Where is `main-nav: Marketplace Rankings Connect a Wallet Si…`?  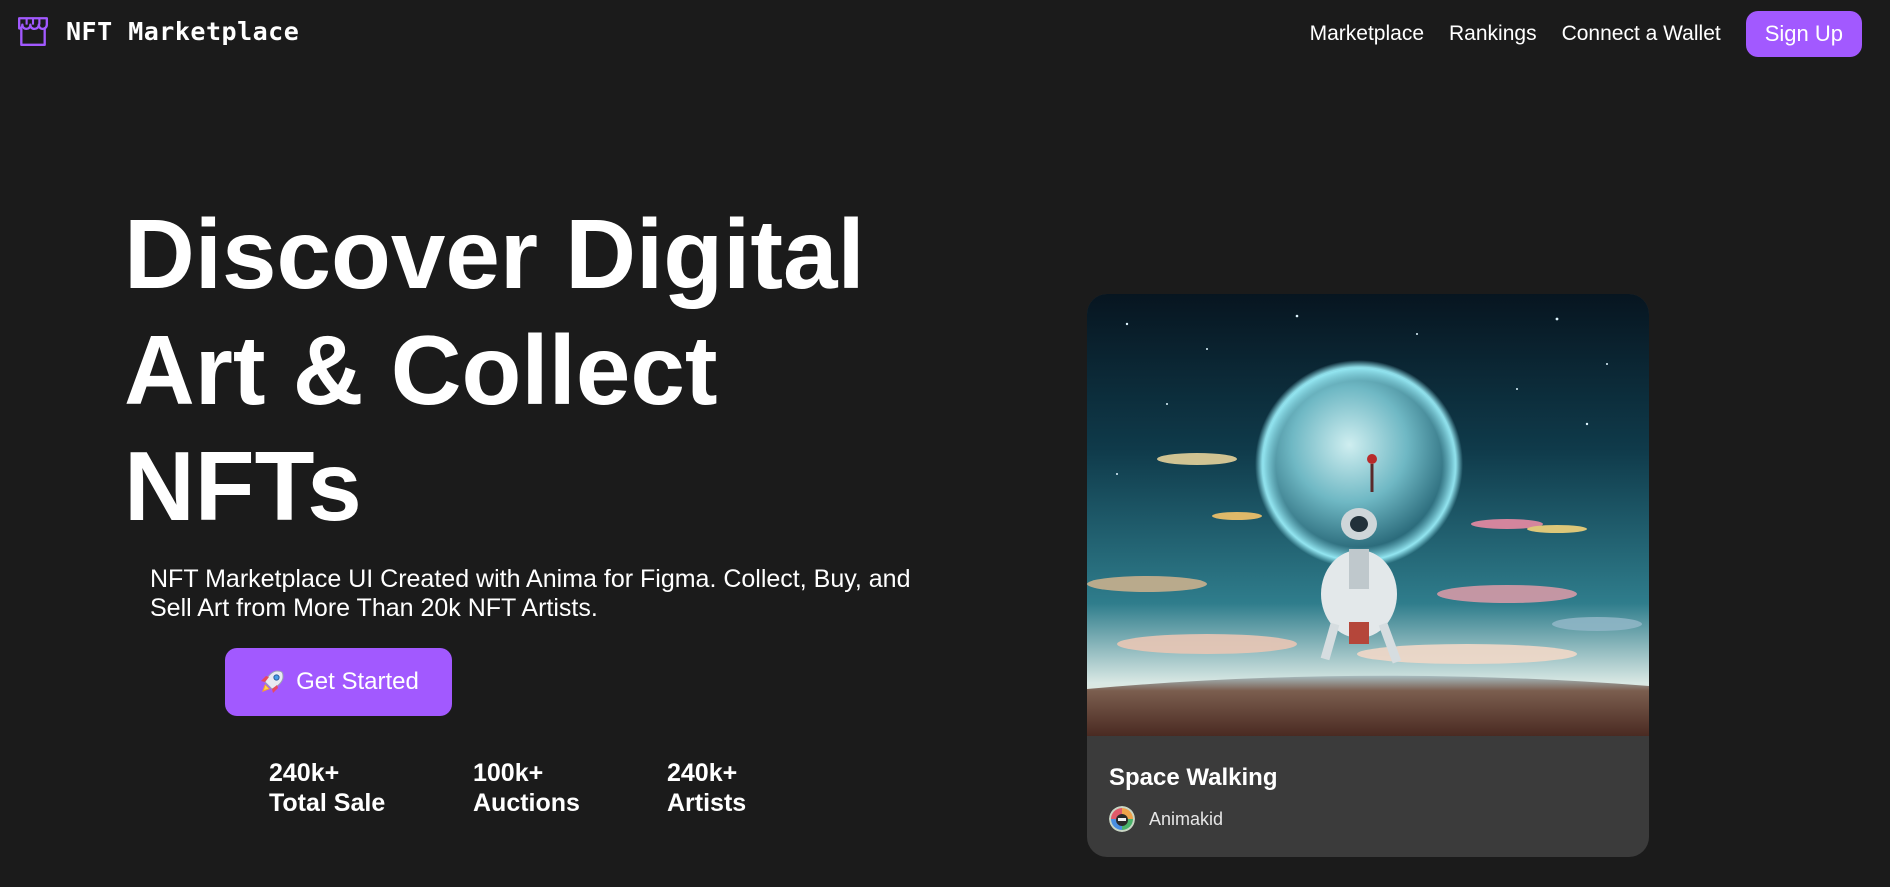 main-nav: Marketplace Rankings Connect a Wallet Si… is located at coordinates (1573, 34).